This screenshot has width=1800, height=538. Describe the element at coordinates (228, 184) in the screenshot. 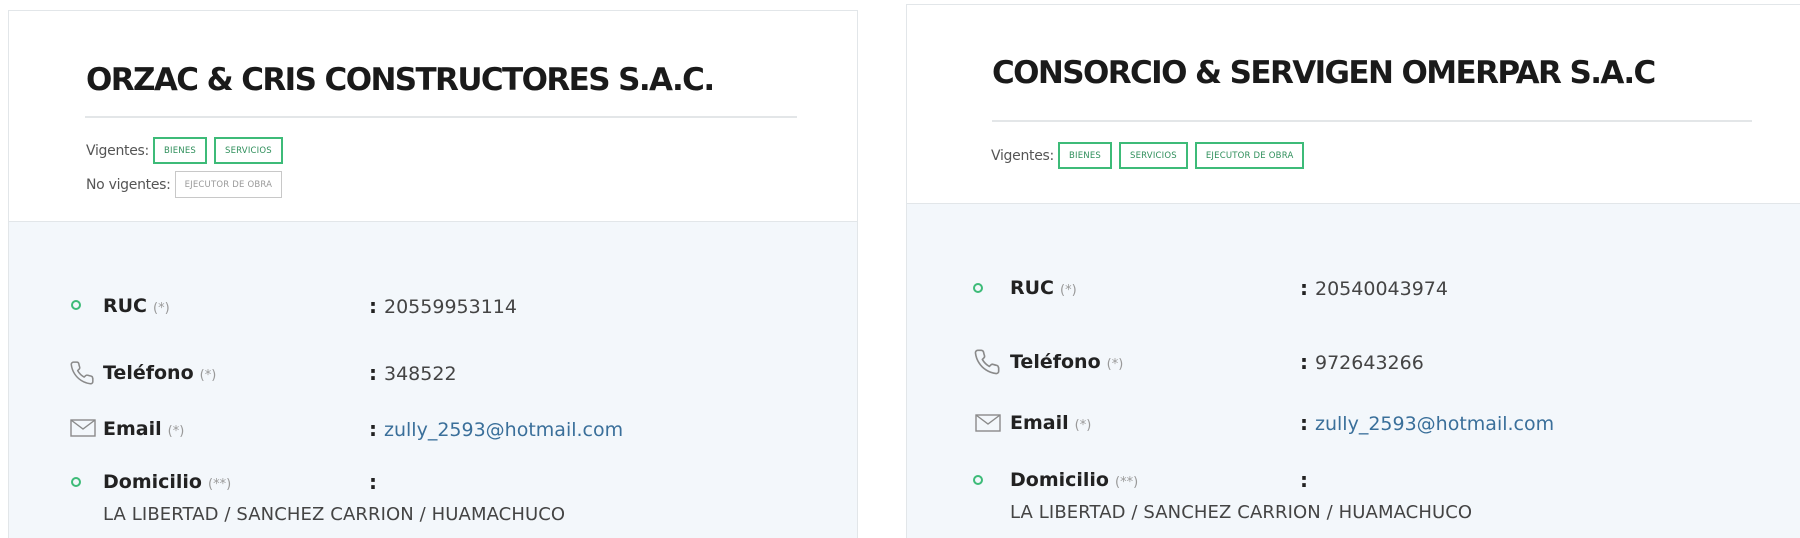

I see `registry-badge-inactive: EJECUTOR DE OBRA` at that location.